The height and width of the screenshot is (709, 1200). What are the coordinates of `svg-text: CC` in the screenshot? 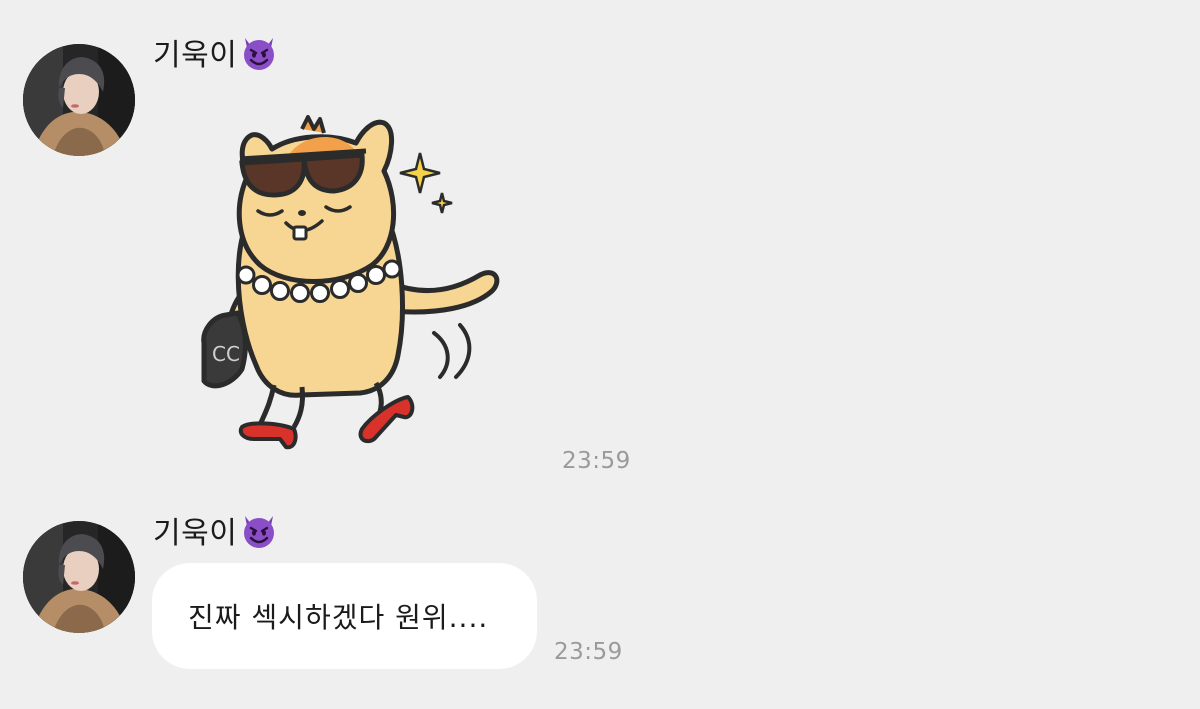 It's located at (226, 354).